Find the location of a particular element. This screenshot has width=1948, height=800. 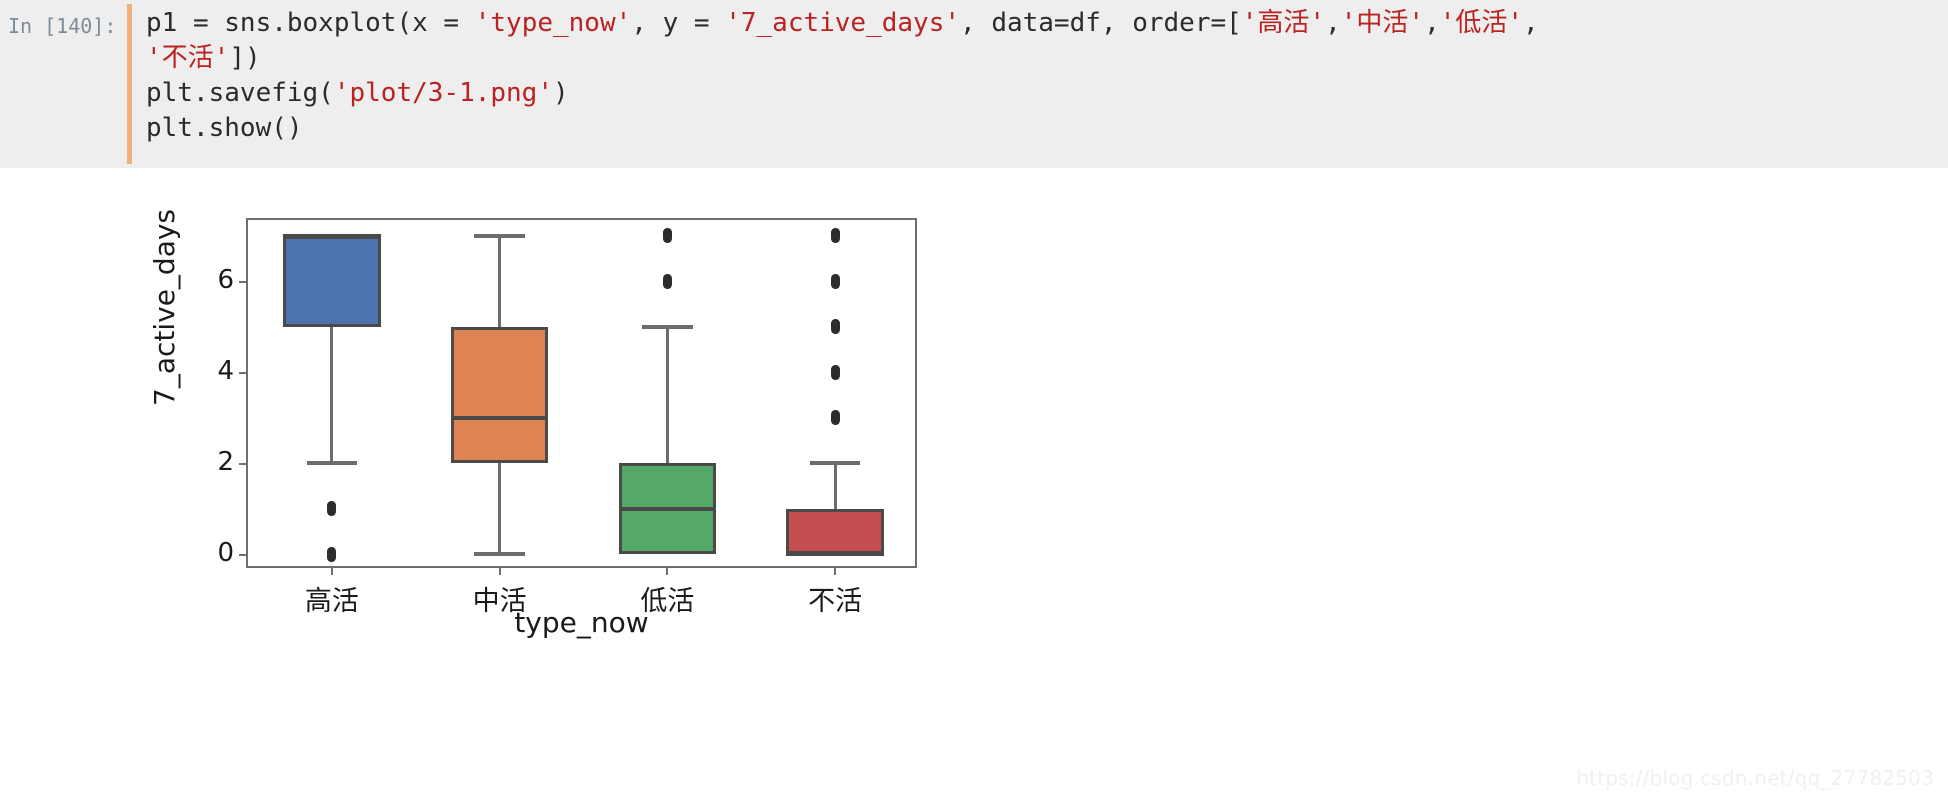

code-string-token: '高活' is located at coordinates (1283, 23).